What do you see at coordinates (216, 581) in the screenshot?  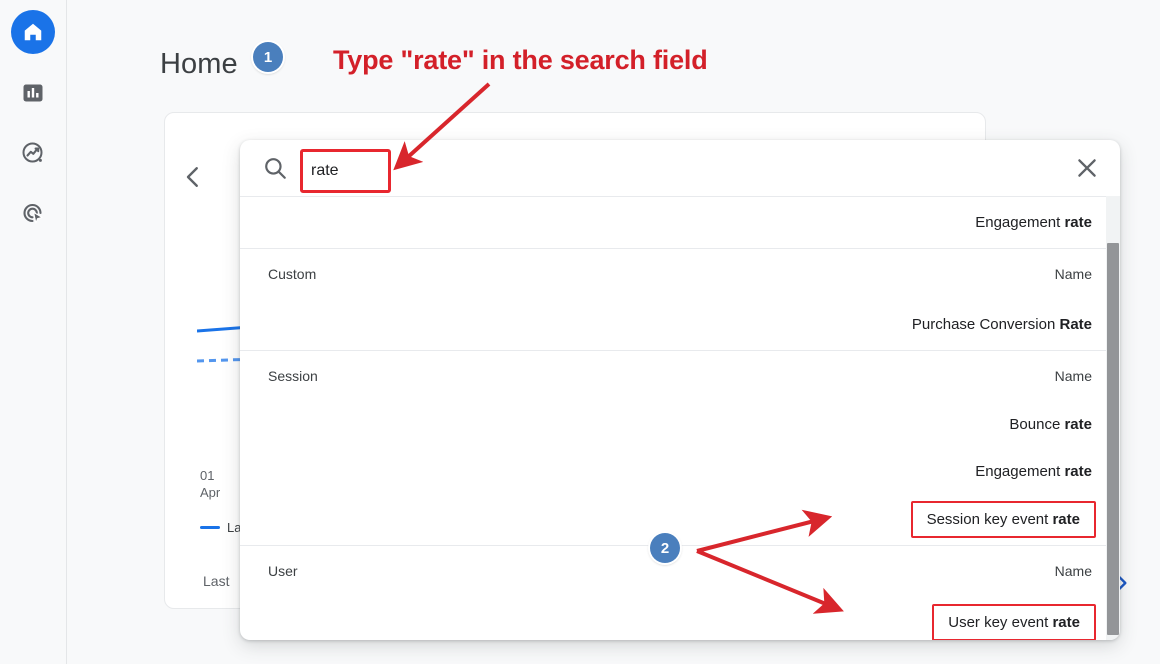 I see `chart-footer-note: Last` at bounding box center [216, 581].